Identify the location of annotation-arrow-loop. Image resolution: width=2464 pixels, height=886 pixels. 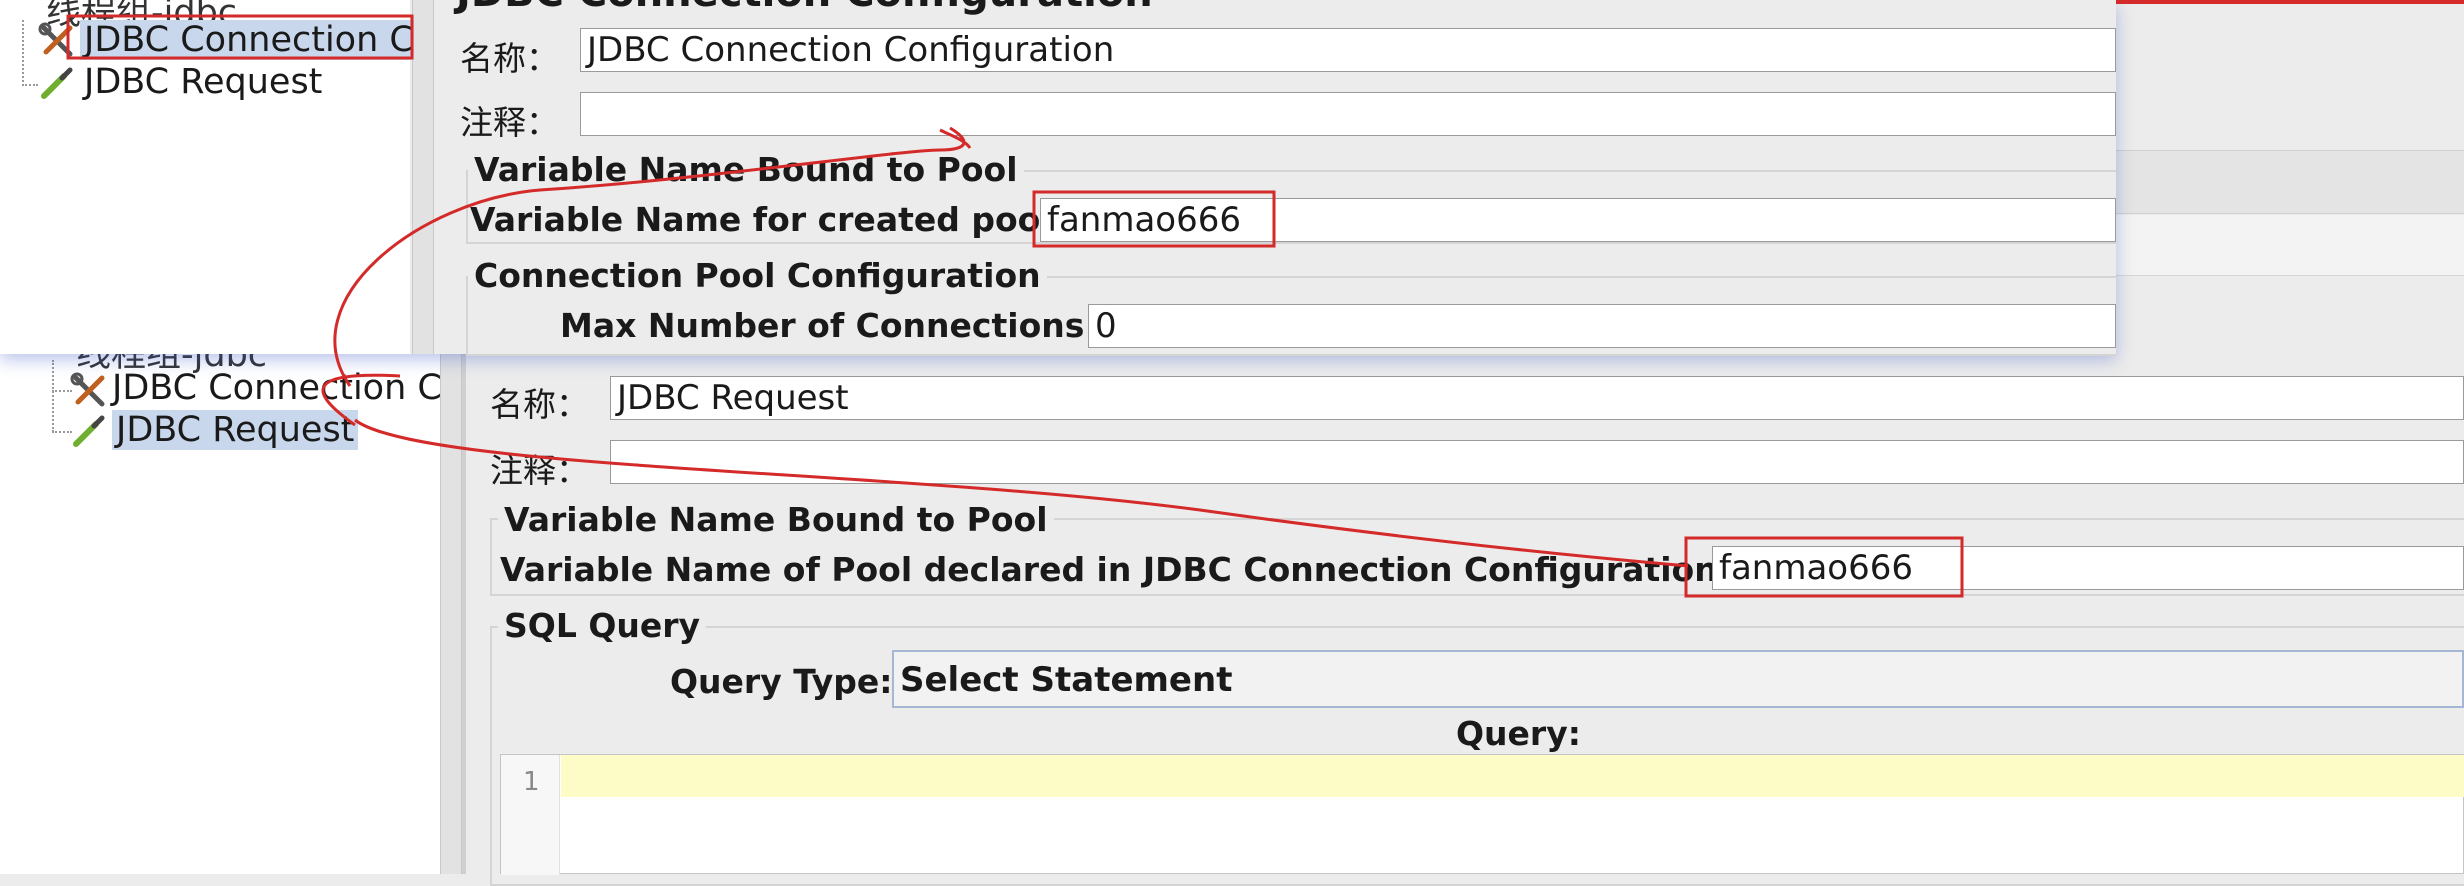
(361, 400).